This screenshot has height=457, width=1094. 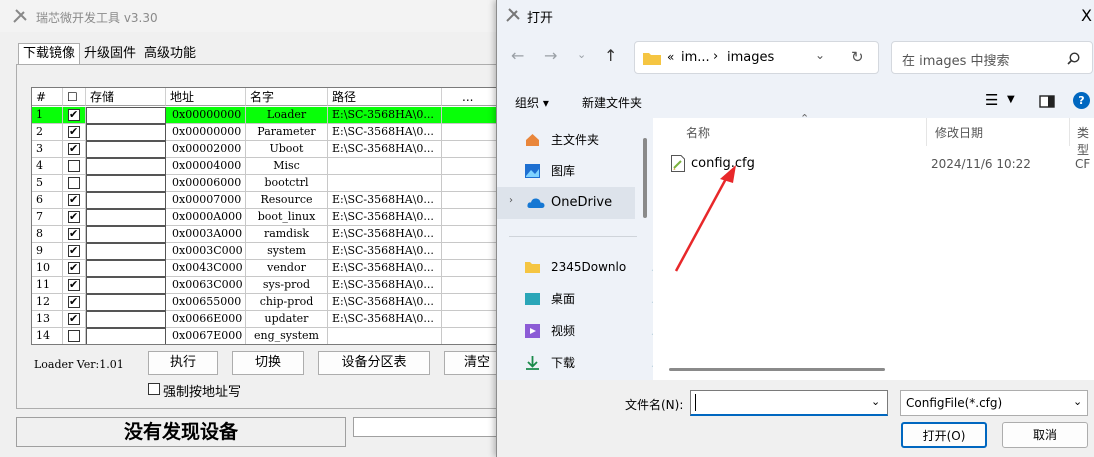 What do you see at coordinates (74, 97) in the screenshot?
I see `col-header-check: ☐` at bounding box center [74, 97].